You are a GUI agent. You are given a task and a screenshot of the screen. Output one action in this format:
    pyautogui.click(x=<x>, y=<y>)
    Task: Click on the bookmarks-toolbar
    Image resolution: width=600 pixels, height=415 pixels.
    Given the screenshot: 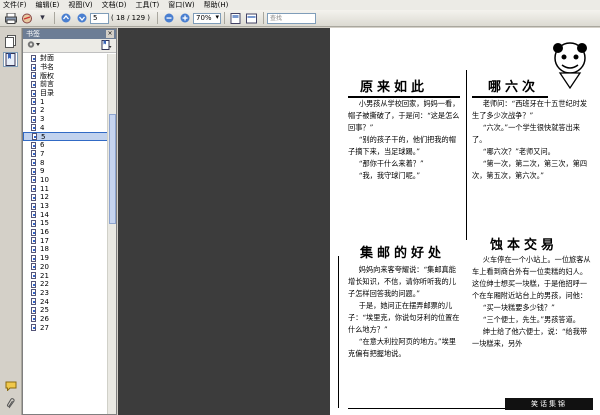 What is the action you would take?
    pyautogui.click(x=69, y=46)
    